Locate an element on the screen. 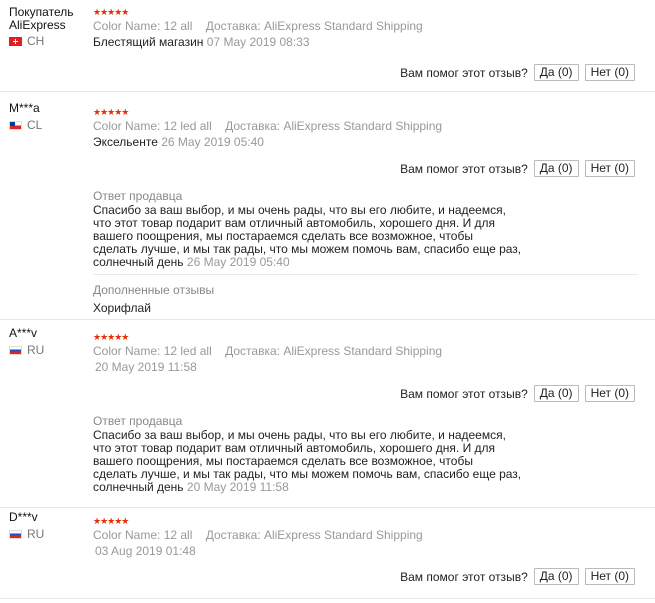  reviewer-name: Покупатель AliExpress is located at coordinates (41, 18).